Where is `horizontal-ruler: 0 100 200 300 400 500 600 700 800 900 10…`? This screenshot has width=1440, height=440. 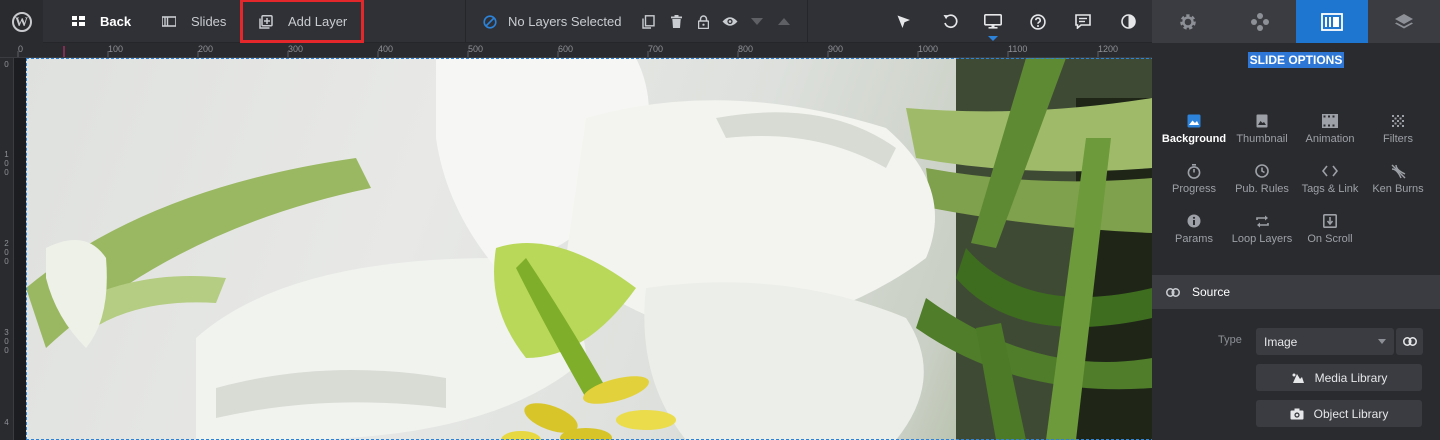 horizontal-ruler: 0 100 200 300 400 500 600 700 800 900 10… is located at coordinates (576, 50).